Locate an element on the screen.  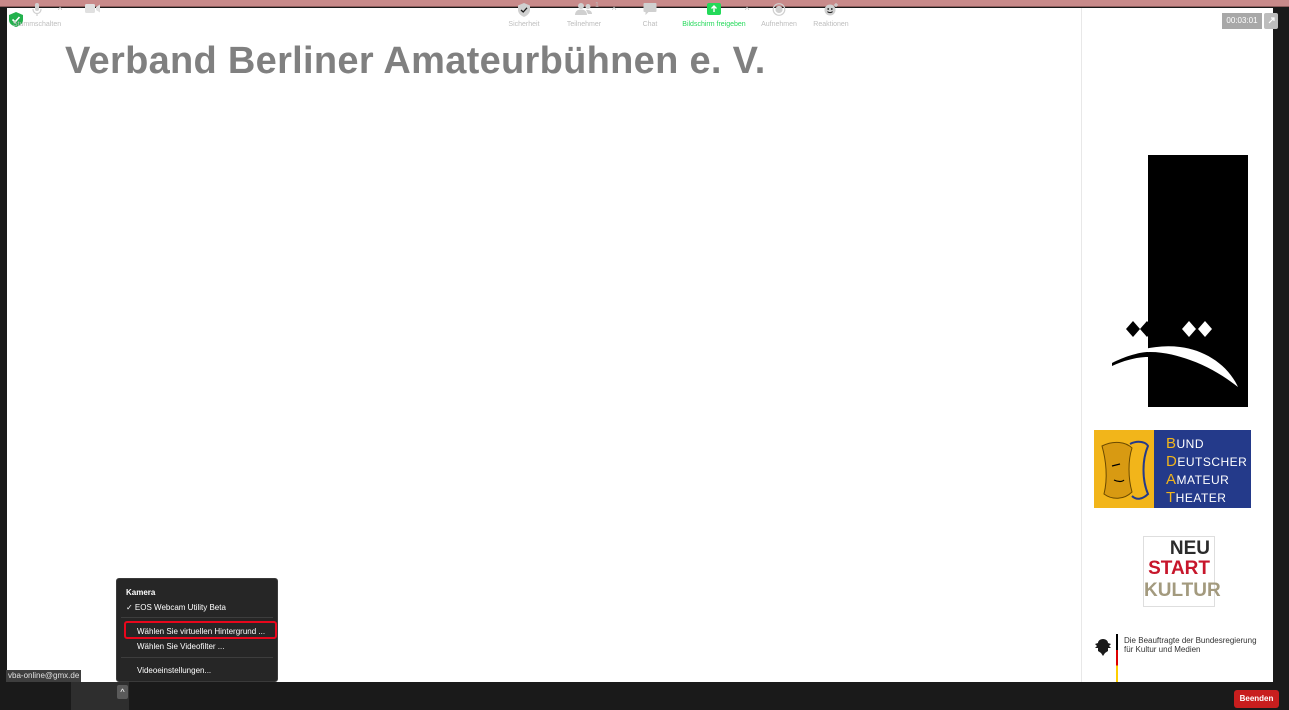
federal-eagle-icon is located at coordinates (1103, 647).